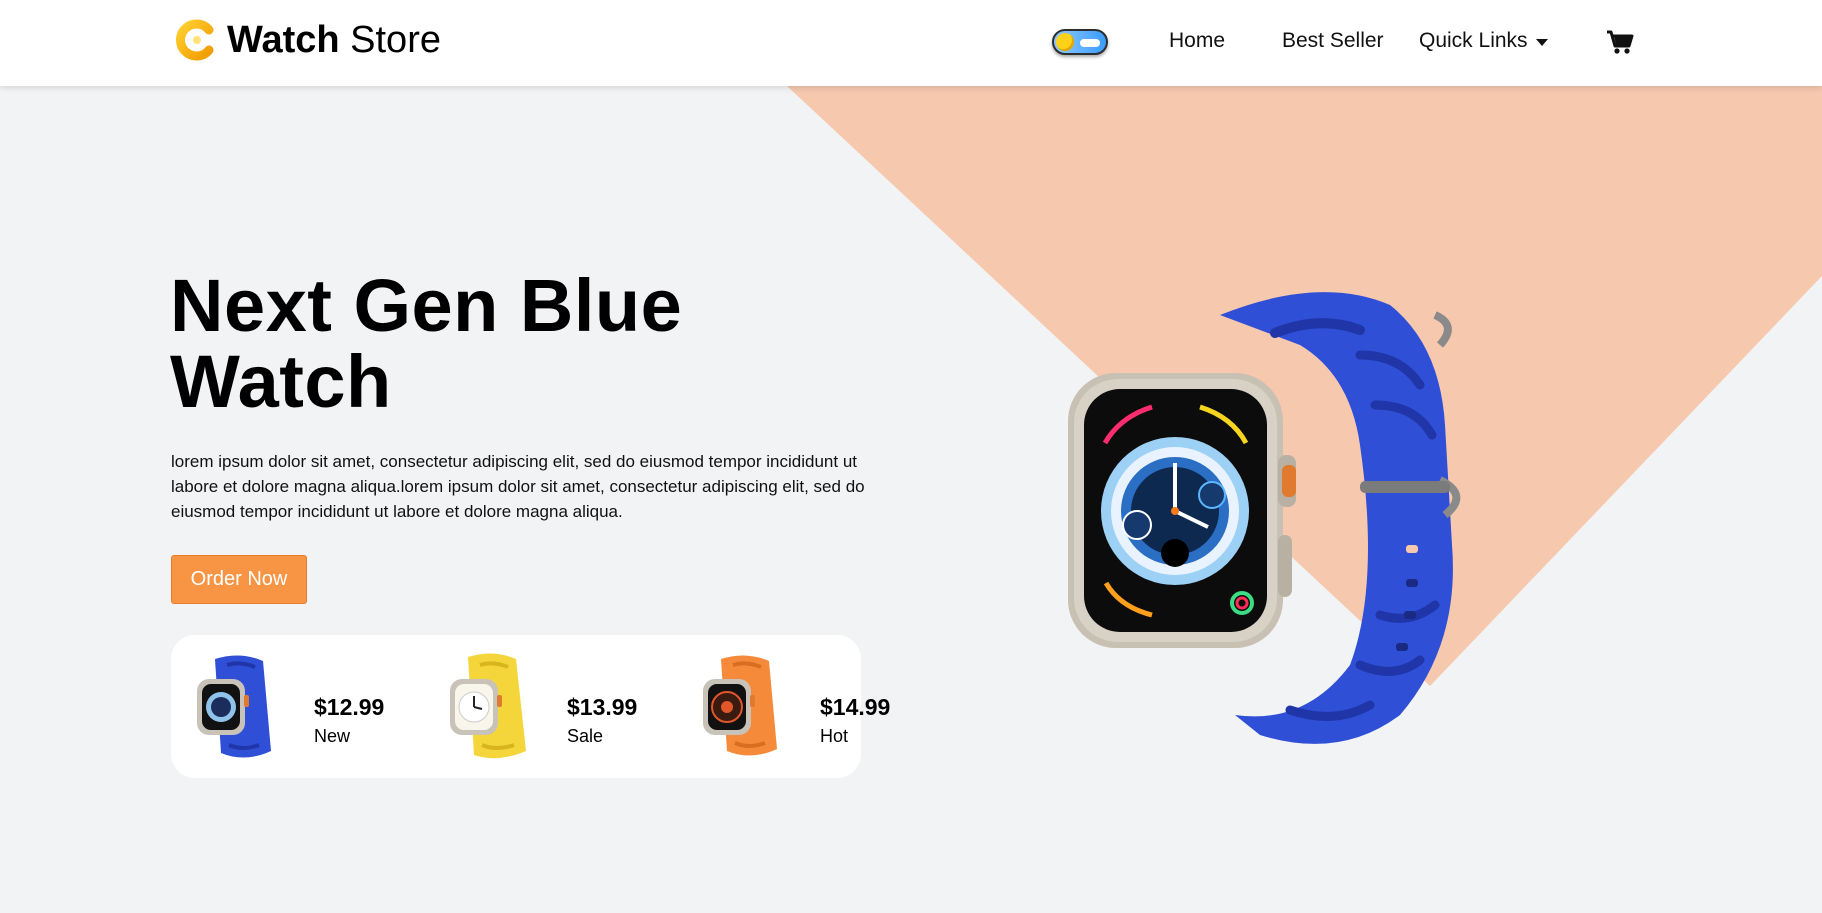 The width and height of the screenshot is (1822, 913). I want to click on brand-name: Watch Store, so click(334, 40).